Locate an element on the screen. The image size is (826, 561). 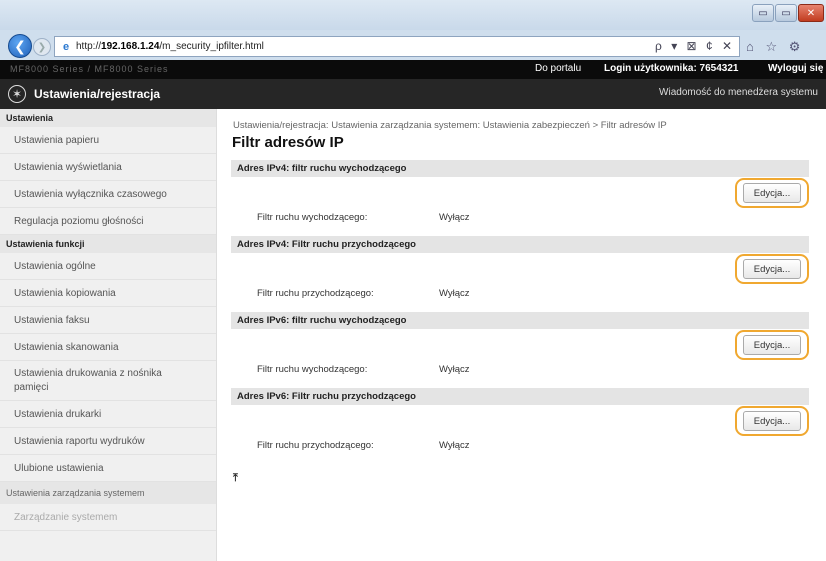
section-title: Adres IPv4: filtr ruchu wychodzącego is located at coordinates (520, 168).